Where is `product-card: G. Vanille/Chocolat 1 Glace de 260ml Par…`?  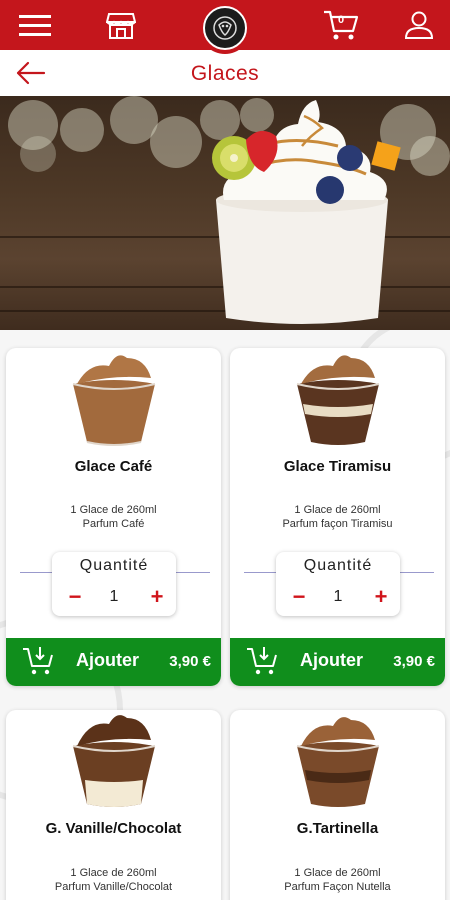 product-card: G. Vanille/Chocolat 1 Glace de 260ml Par… is located at coordinates (113, 805).